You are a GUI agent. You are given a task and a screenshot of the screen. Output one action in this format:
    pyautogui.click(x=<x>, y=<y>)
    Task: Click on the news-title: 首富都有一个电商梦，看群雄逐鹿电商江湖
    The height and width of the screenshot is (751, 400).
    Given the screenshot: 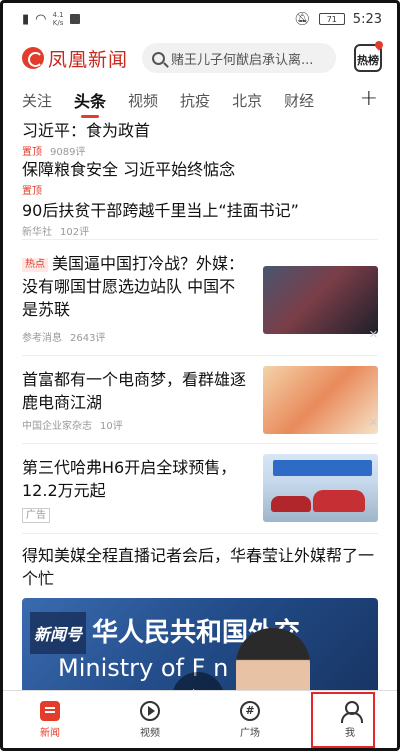 What is the action you would take?
    pyautogui.click(x=134, y=391)
    